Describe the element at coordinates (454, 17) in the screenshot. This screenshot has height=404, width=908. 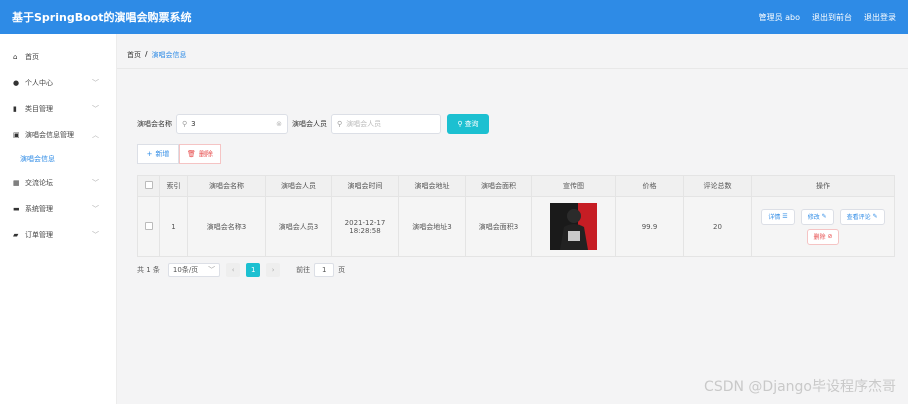
I see `top-bar: 基于SpringBoot的演唱会购票系统 管理员 abo 退出到前台 退出登录` at that location.